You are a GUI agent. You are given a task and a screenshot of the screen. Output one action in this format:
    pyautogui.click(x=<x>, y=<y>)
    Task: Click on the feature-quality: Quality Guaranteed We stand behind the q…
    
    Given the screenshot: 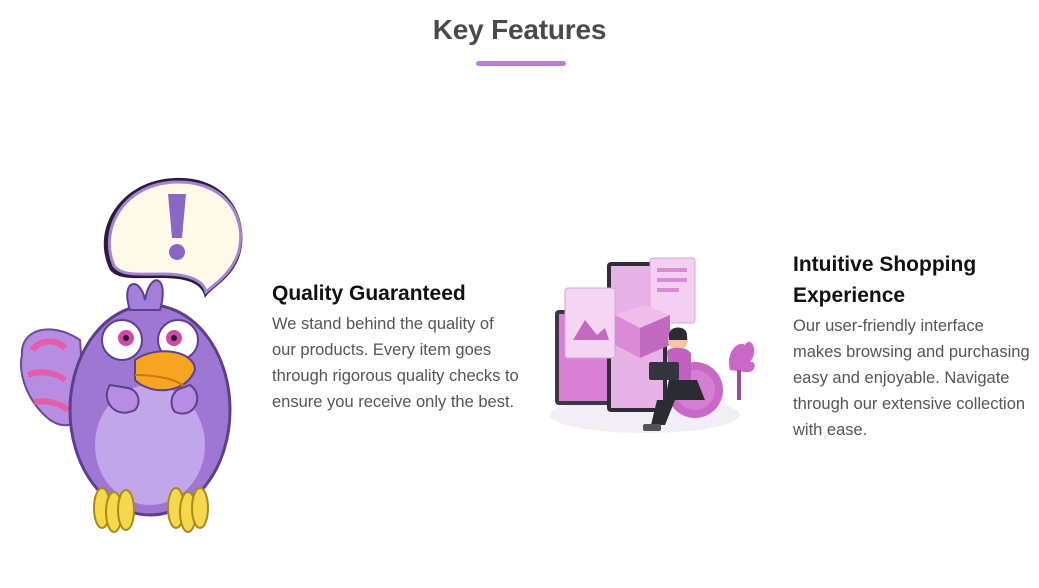 What is the action you would take?
    pyautogui.click(x=397, y=346)
    